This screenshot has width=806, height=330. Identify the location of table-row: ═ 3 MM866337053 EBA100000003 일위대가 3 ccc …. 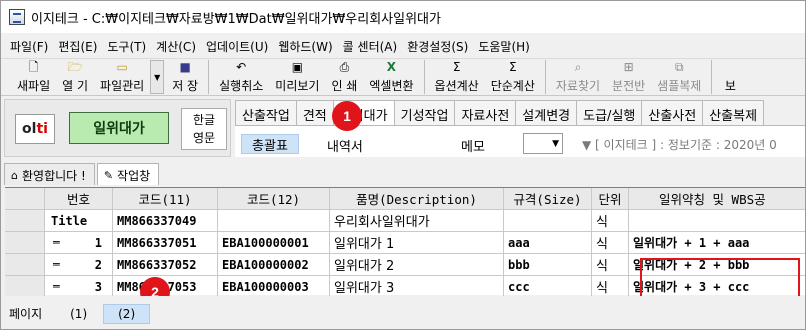
(405, 287).